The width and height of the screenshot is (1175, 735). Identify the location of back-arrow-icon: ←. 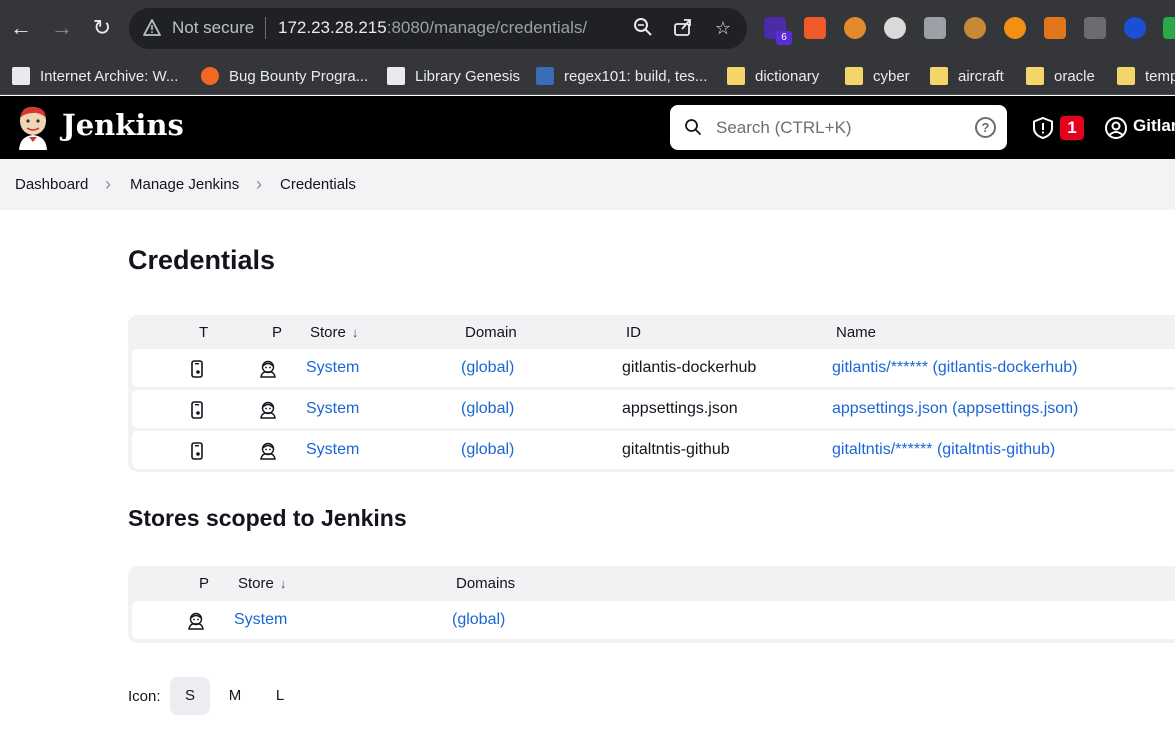
(21, 28).